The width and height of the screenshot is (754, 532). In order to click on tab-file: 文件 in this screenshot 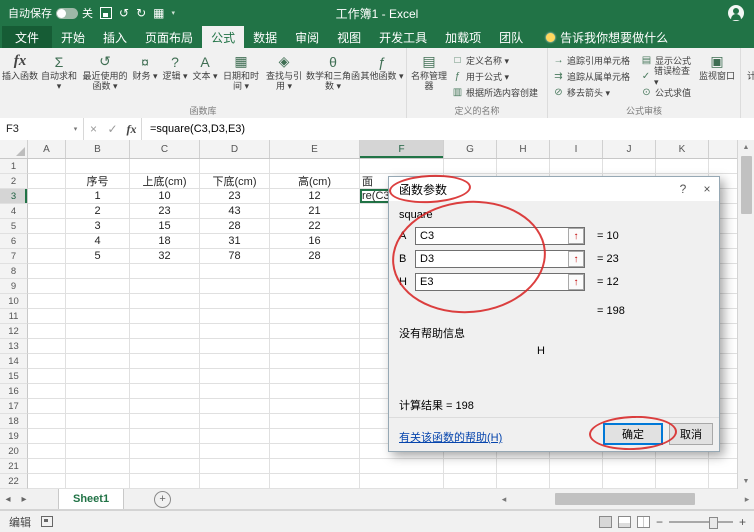, I will do `click(27, 37)`.